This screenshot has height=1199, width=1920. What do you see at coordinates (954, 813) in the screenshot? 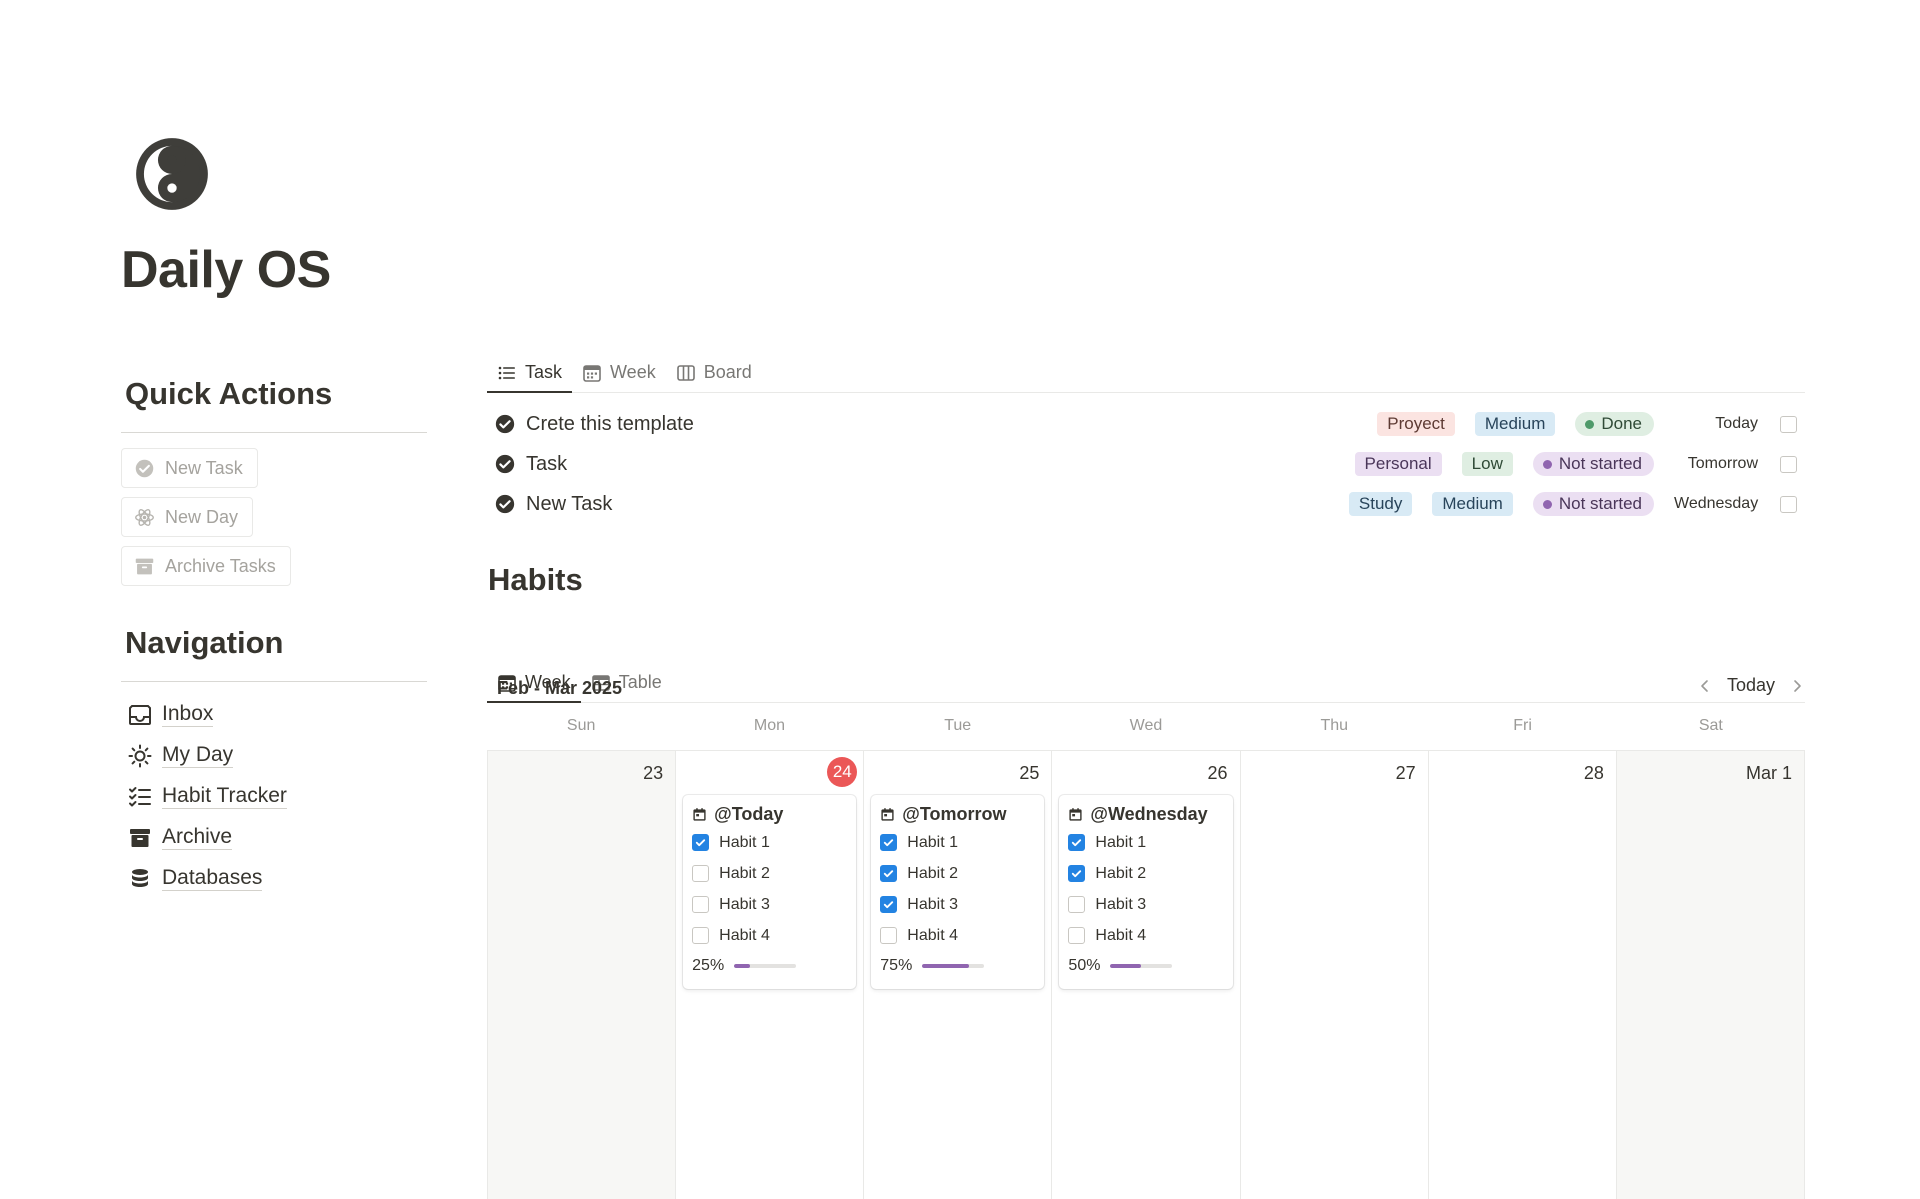
I see `card-title-text: @Tomorrow` at bounding box center [954, 813].